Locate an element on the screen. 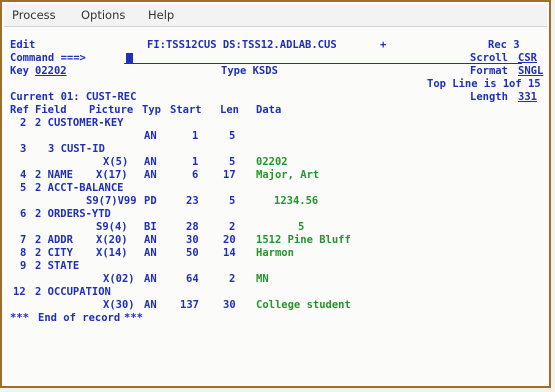 The height and width of the screenshot is (392, 555). table-row: 12 2 OCCUPATION is located at coordinates (275, 292).